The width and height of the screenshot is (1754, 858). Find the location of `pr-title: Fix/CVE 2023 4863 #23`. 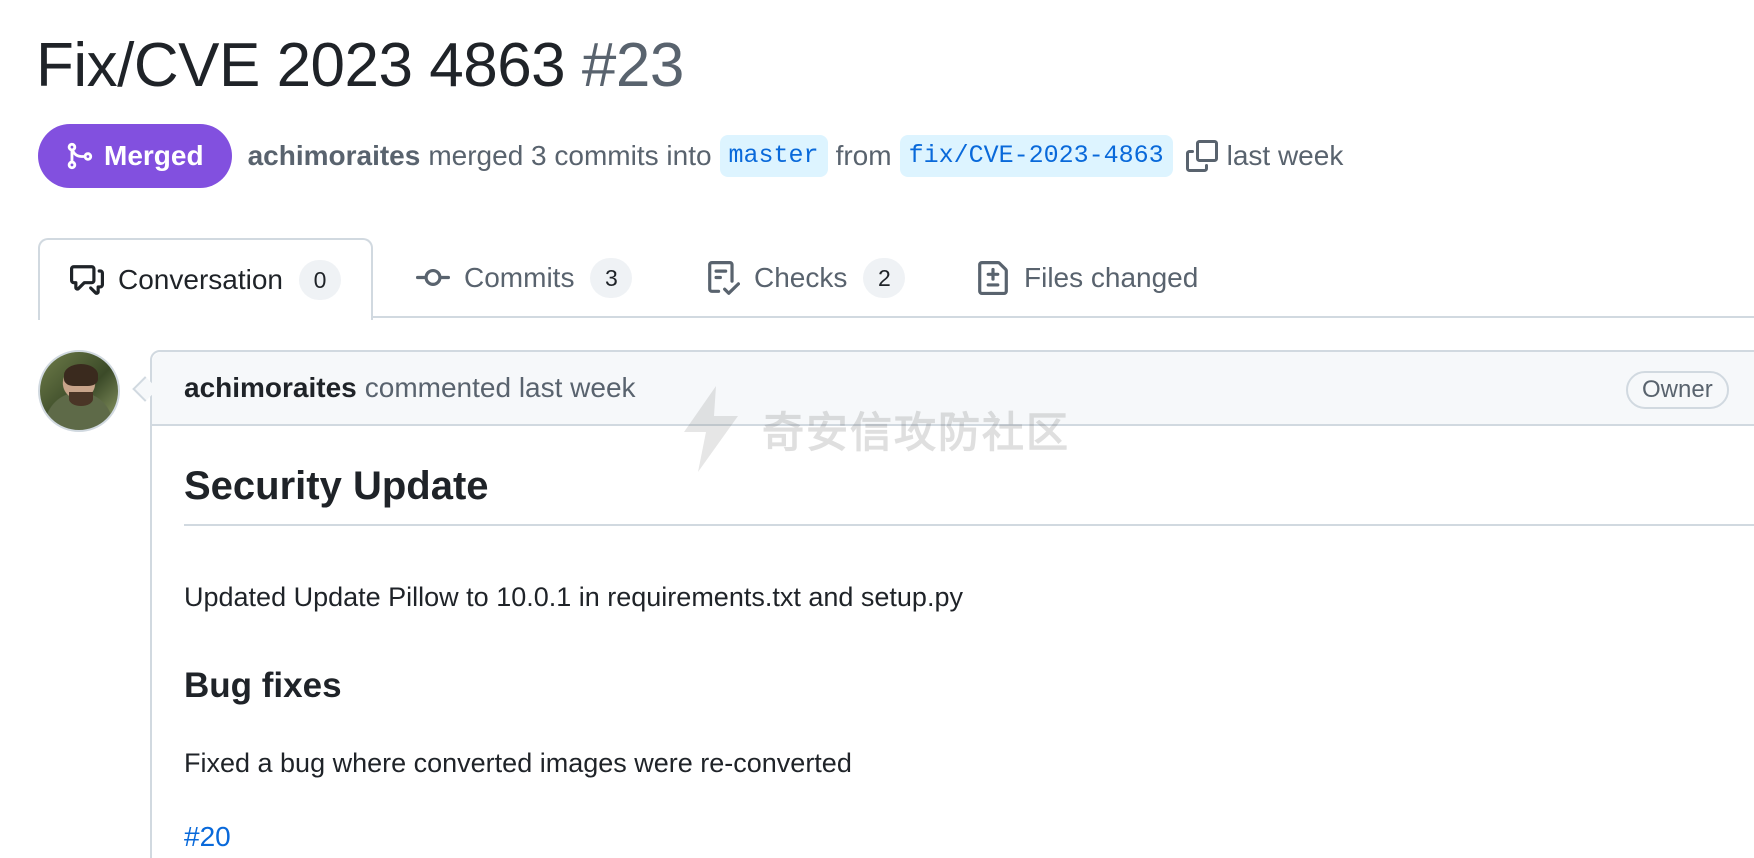

pr-title: Fix/CVE 2023 4863 #23 is located at coordinates (360, 66).